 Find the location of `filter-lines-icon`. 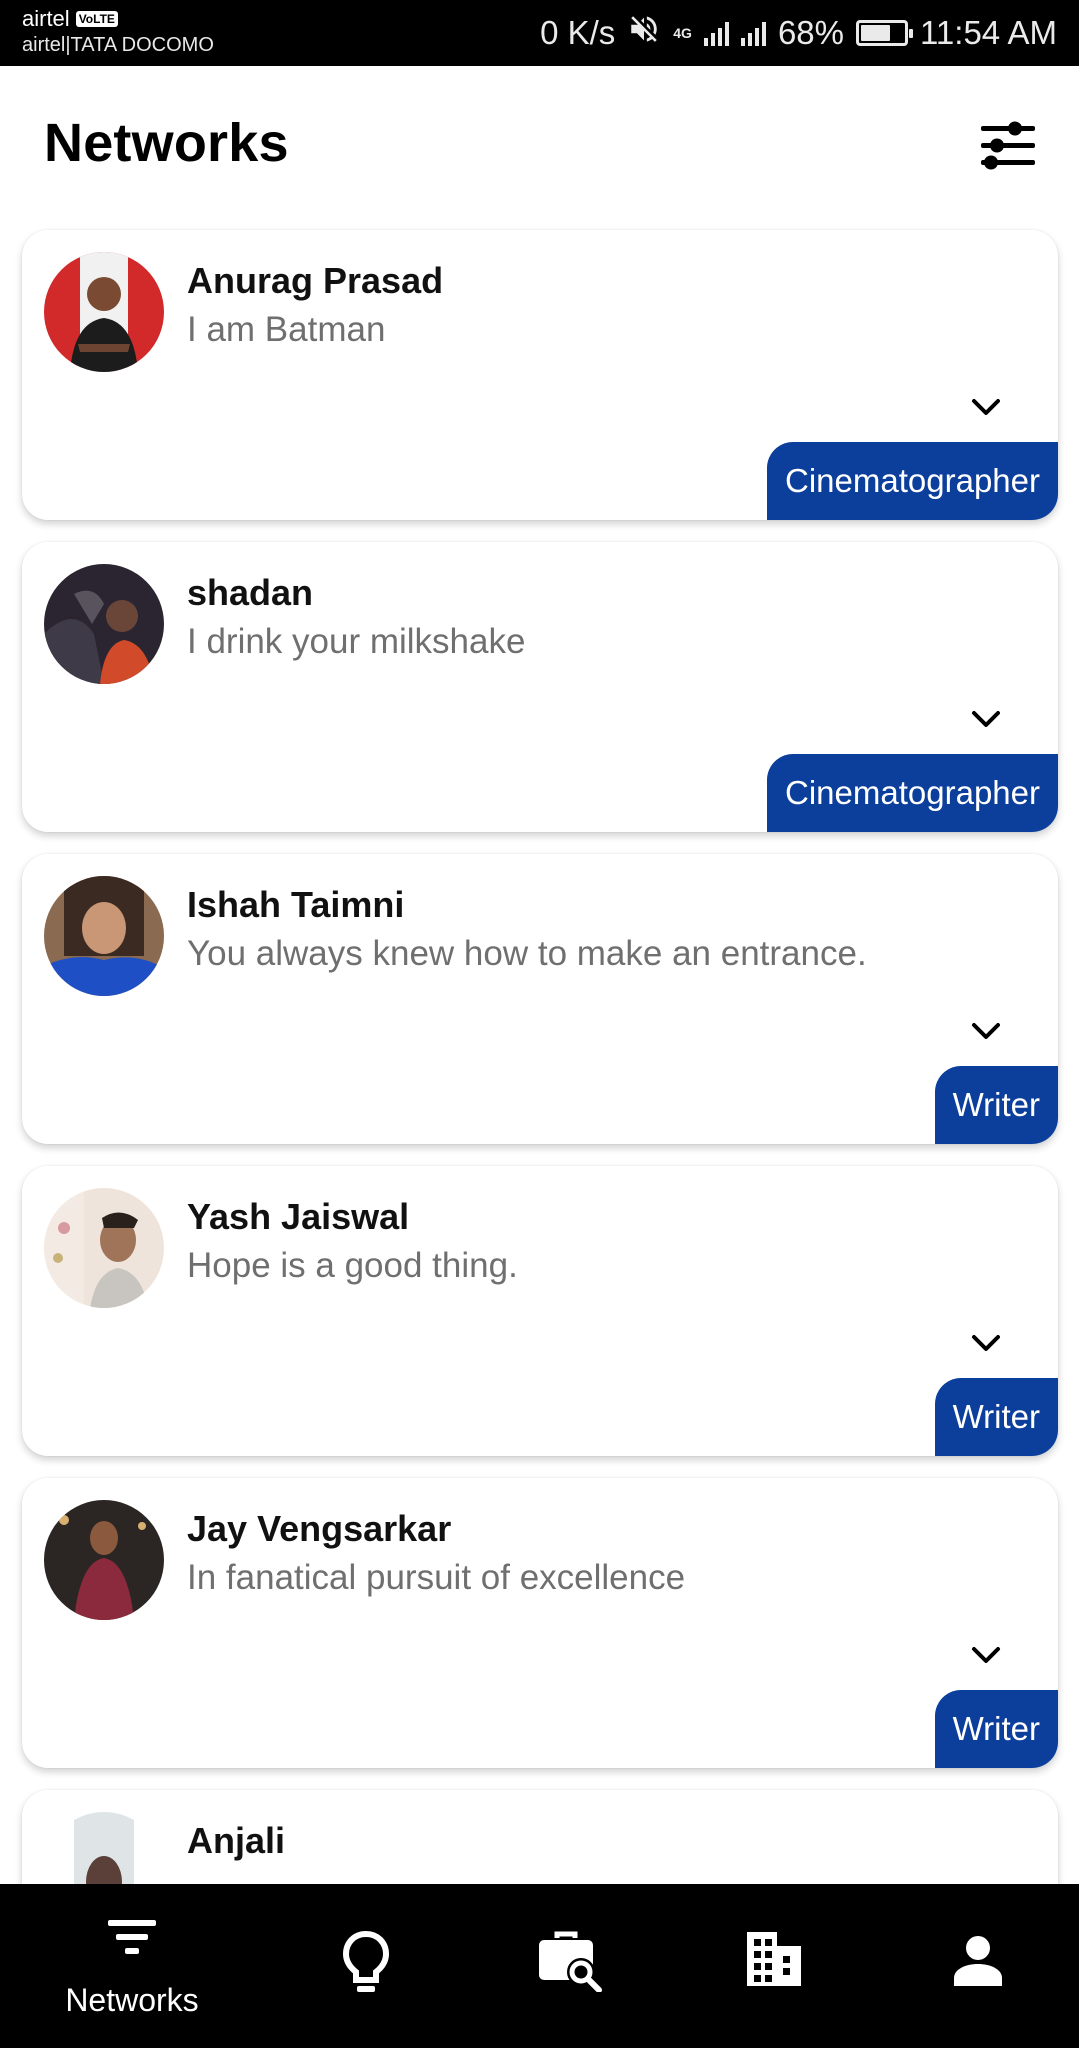

filter-lines-icon is located at coordinates (132, 1937).